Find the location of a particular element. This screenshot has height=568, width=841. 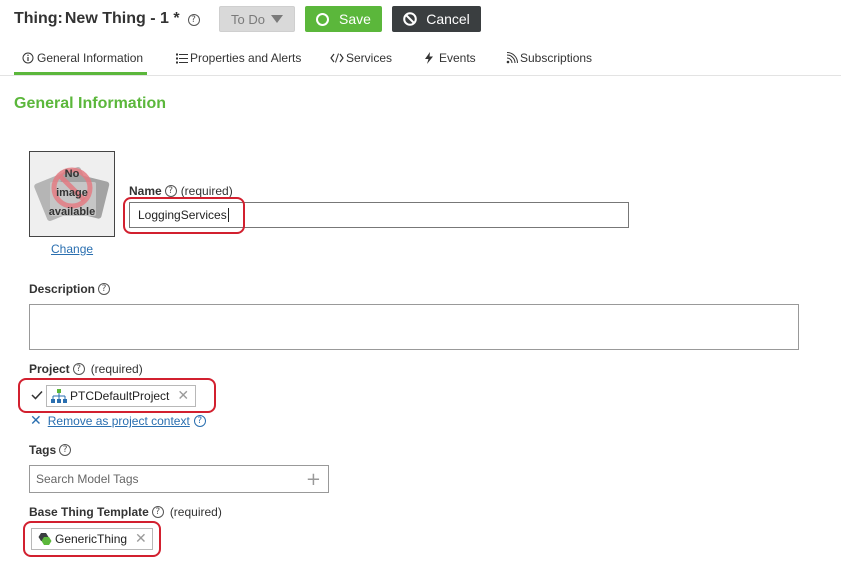

tags-label: Tags ? is located at coordinates (52, 450).